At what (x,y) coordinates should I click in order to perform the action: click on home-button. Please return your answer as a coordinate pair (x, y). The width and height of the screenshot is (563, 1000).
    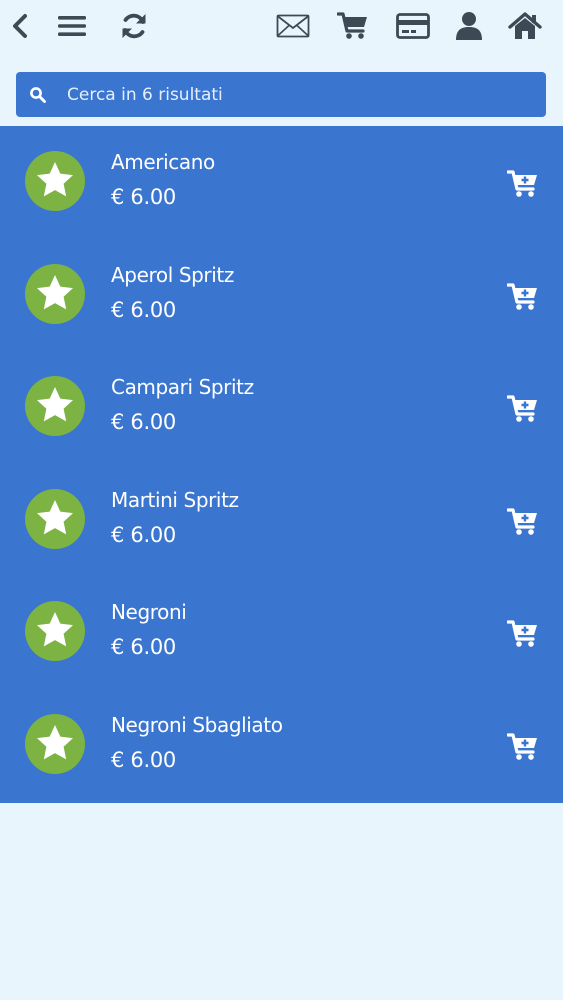
    Looking at the image, I should click on (525, 26).